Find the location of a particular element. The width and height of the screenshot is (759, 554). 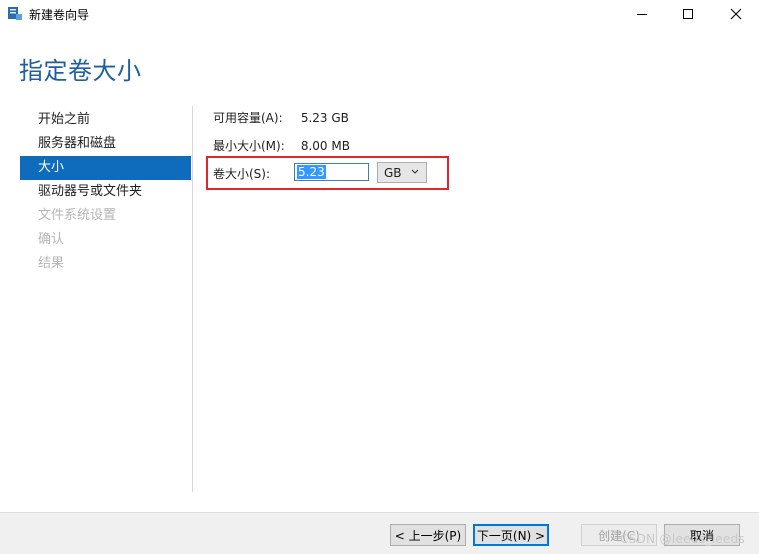

chevron-down-icon is located at coordinates (415, 171).